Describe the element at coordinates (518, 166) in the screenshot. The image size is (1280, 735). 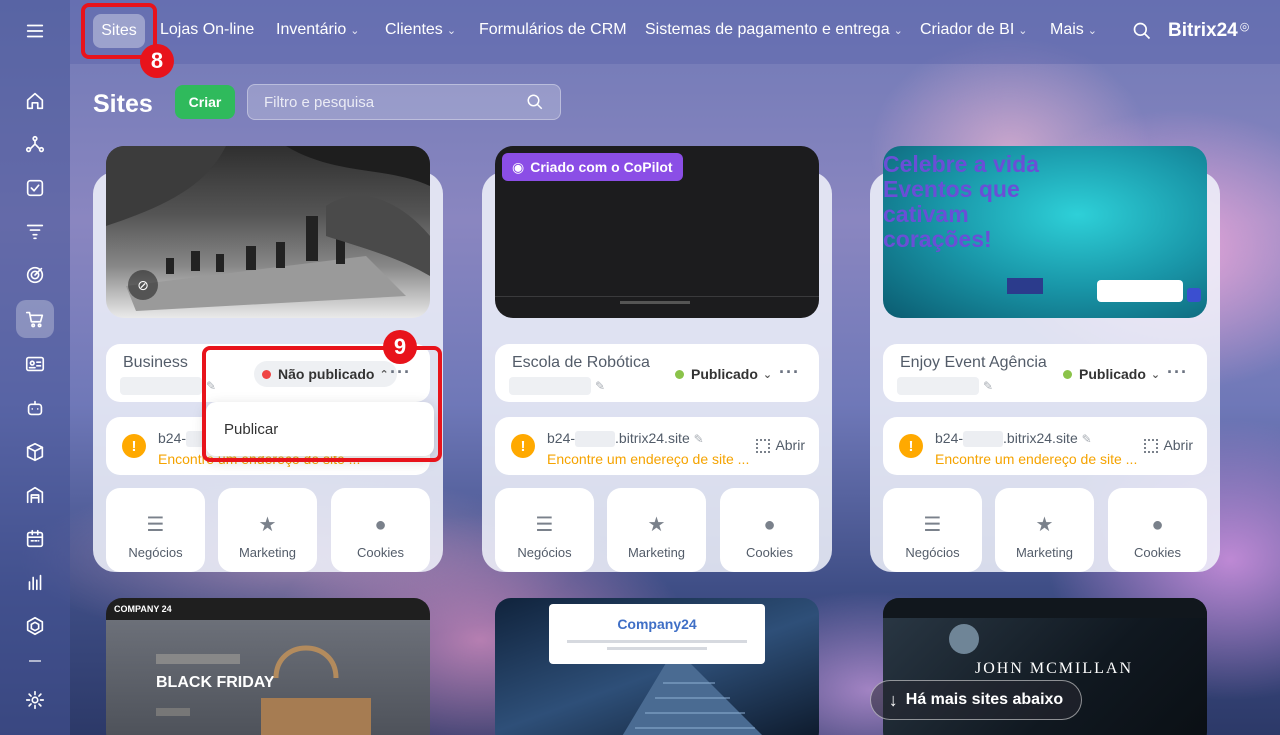
I see `copilot-icon: ◉` at that location.